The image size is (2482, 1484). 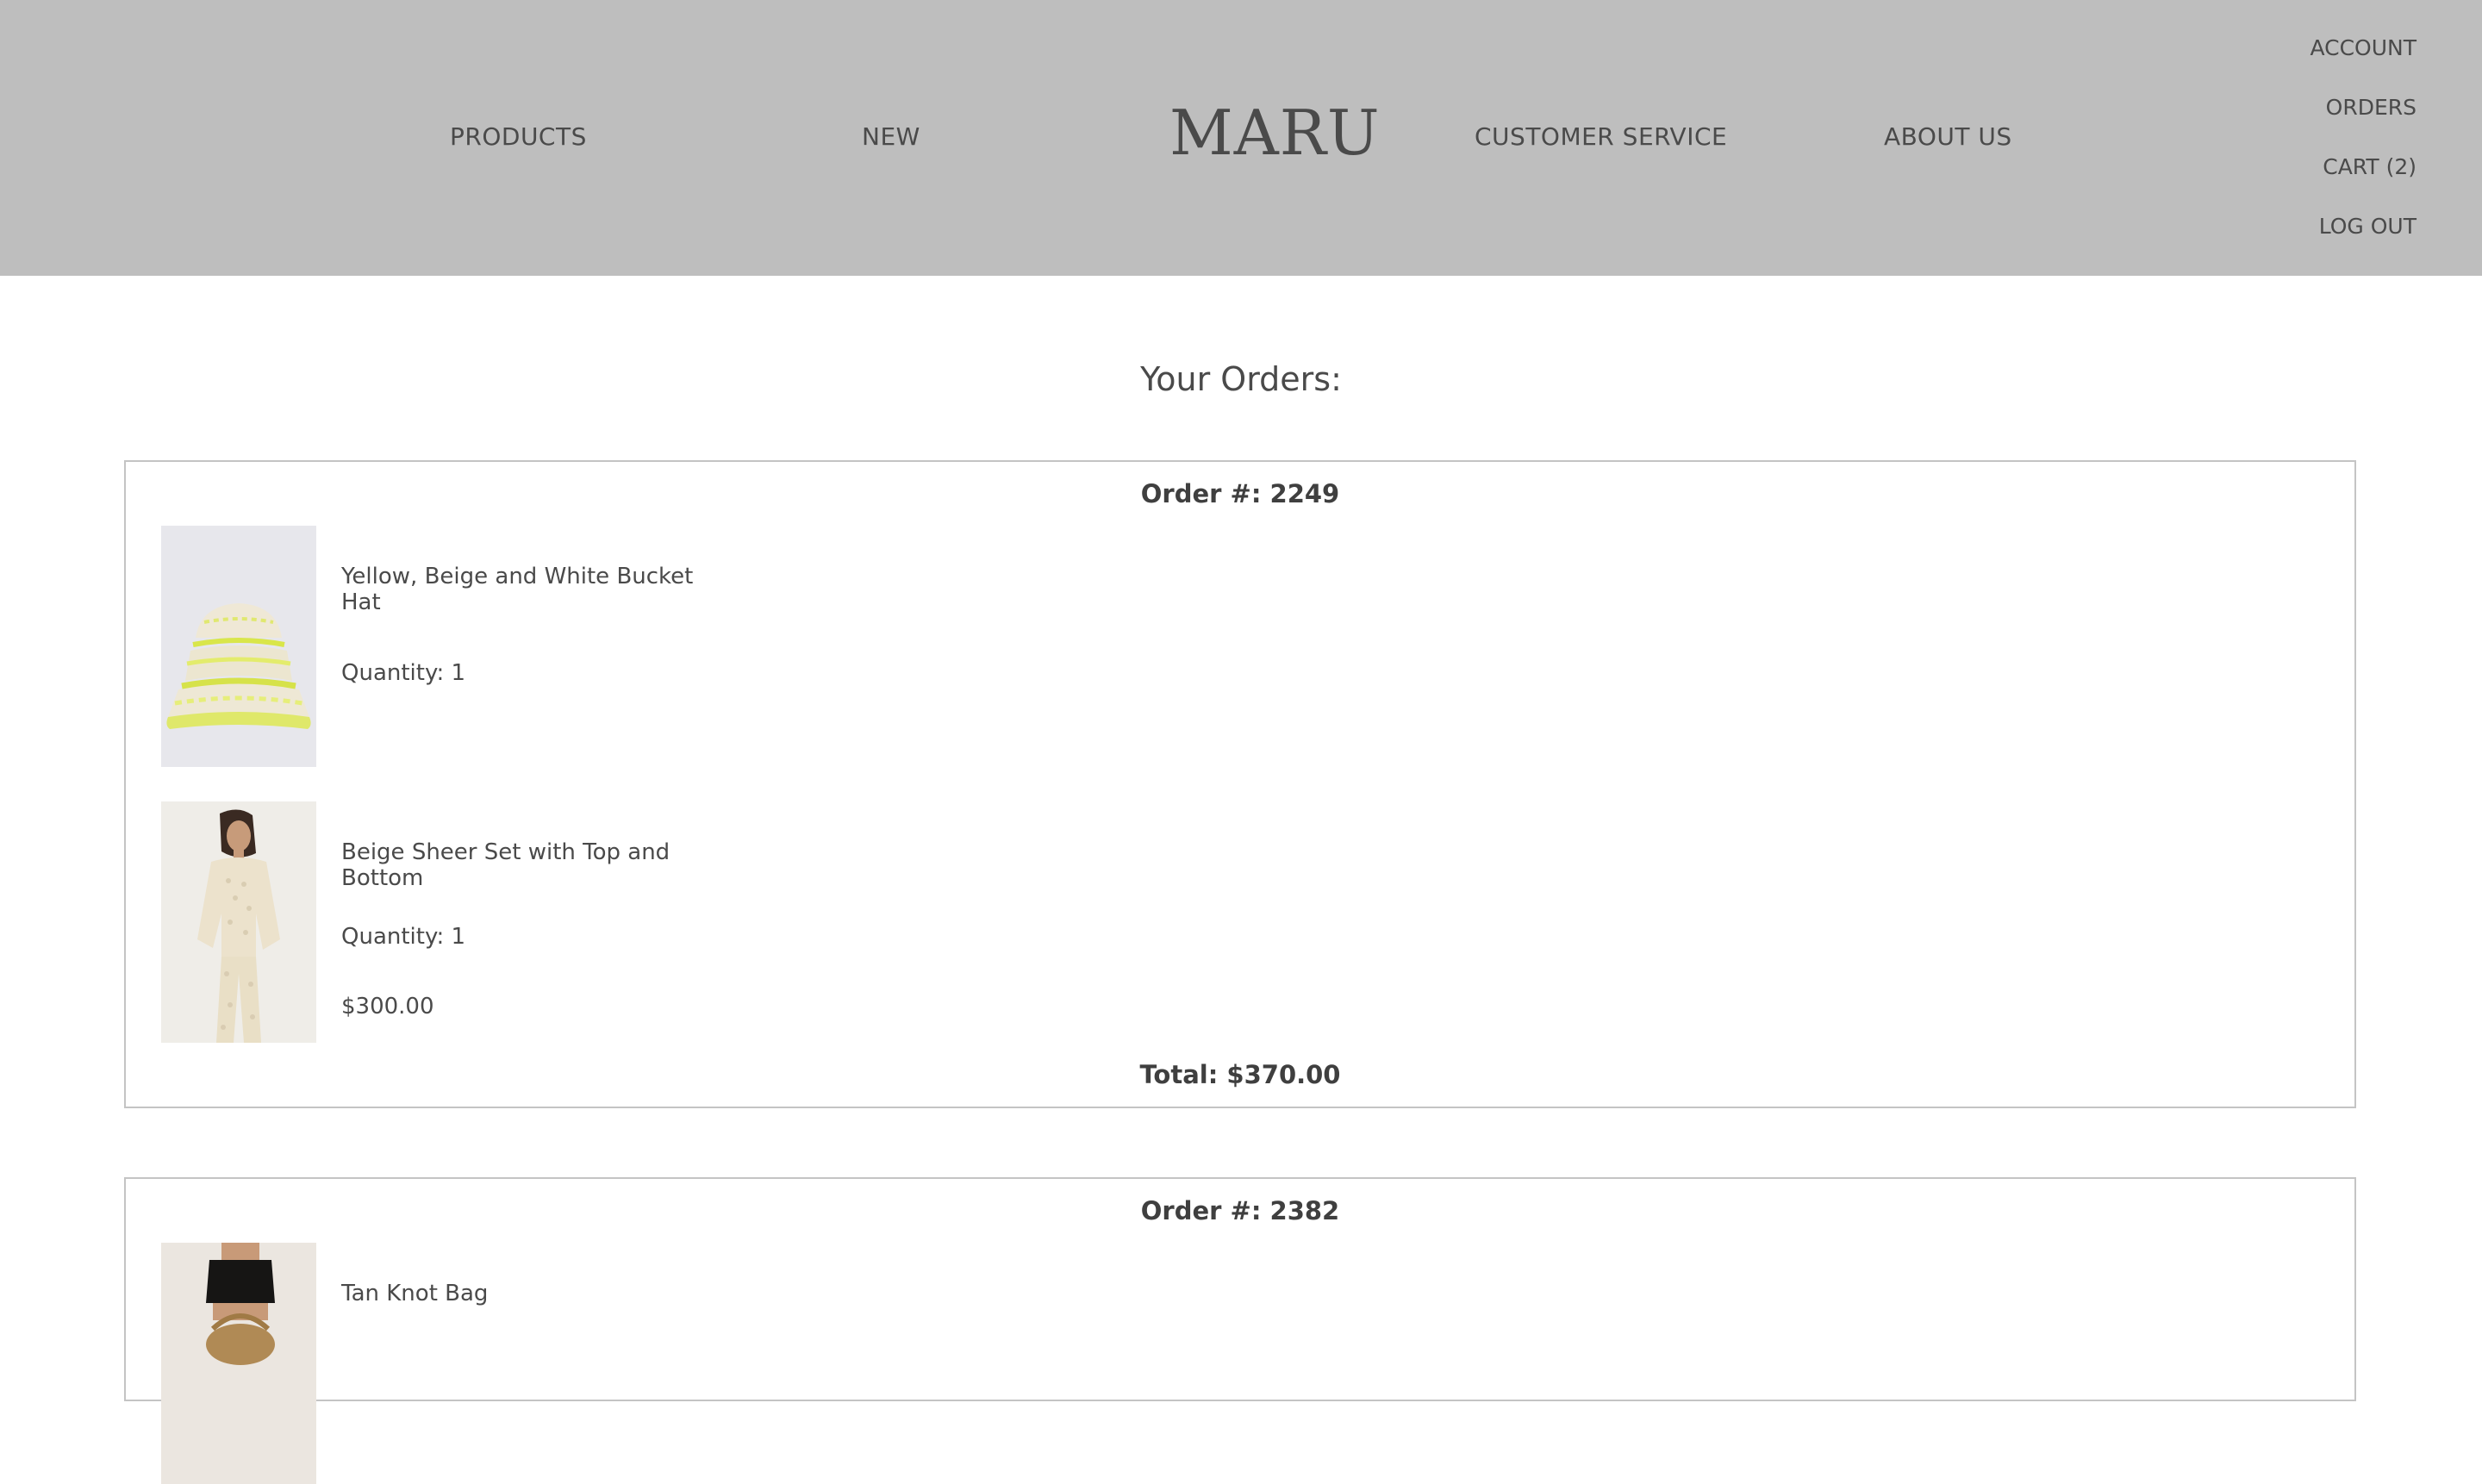 I want to click on sheer-set-illustration, so click(x=239, y=922).